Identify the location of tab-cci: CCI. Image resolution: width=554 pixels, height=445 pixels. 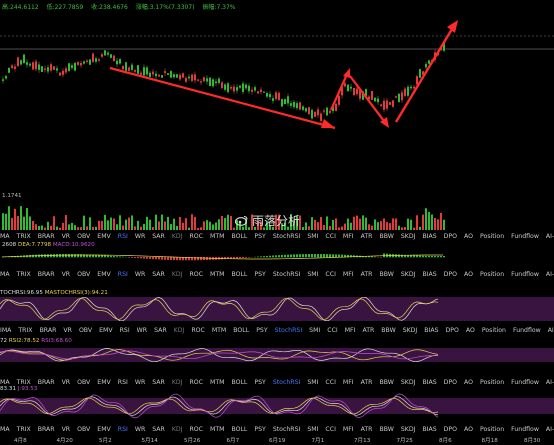
(330, 429).